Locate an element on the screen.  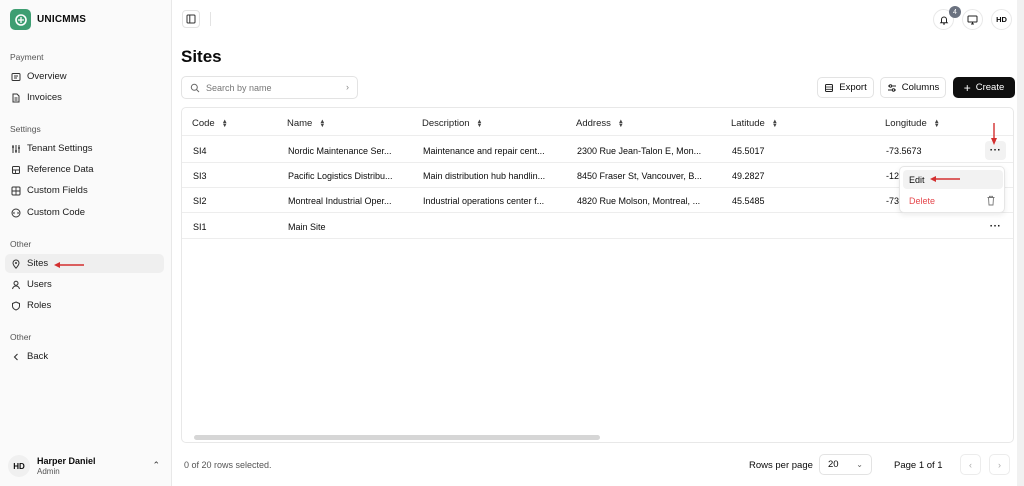
brand: UNICMMS is located at coordinates (48, 19).